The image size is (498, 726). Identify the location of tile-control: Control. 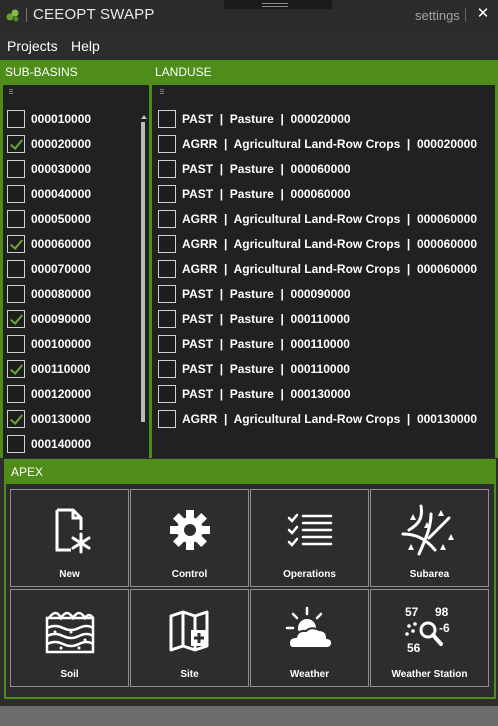
(189, 538).